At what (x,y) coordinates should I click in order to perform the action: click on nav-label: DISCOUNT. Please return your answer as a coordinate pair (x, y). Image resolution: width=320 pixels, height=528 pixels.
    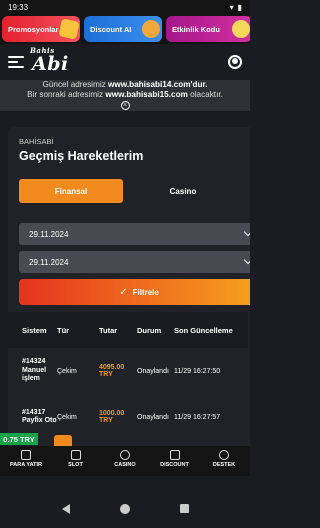
    Looking at the image, I should click on (174, 465).